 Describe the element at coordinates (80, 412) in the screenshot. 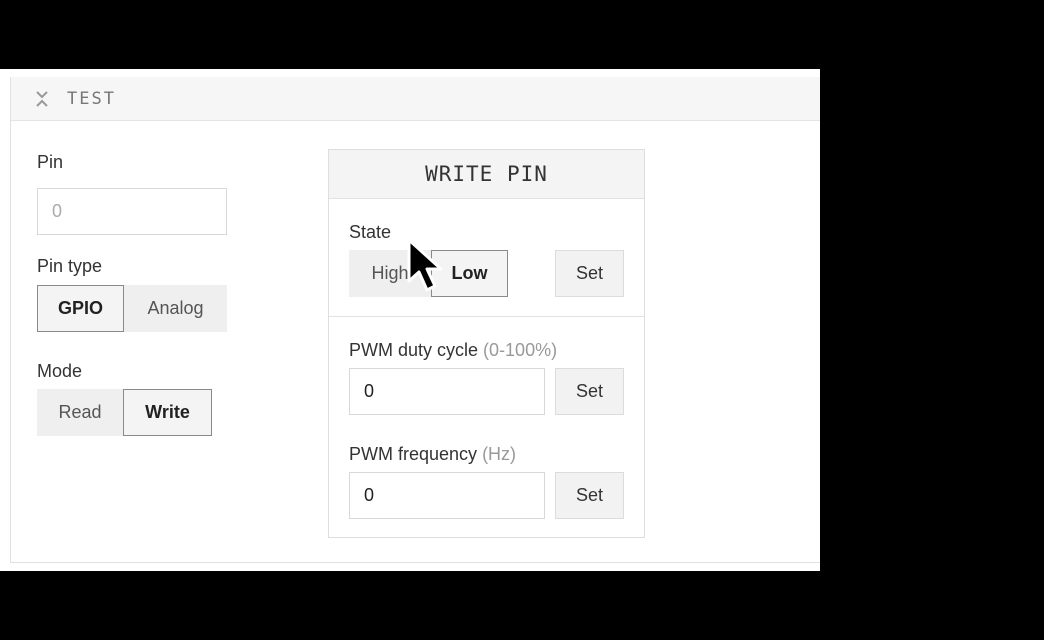

I see `mode-read-button: Read` at that location.